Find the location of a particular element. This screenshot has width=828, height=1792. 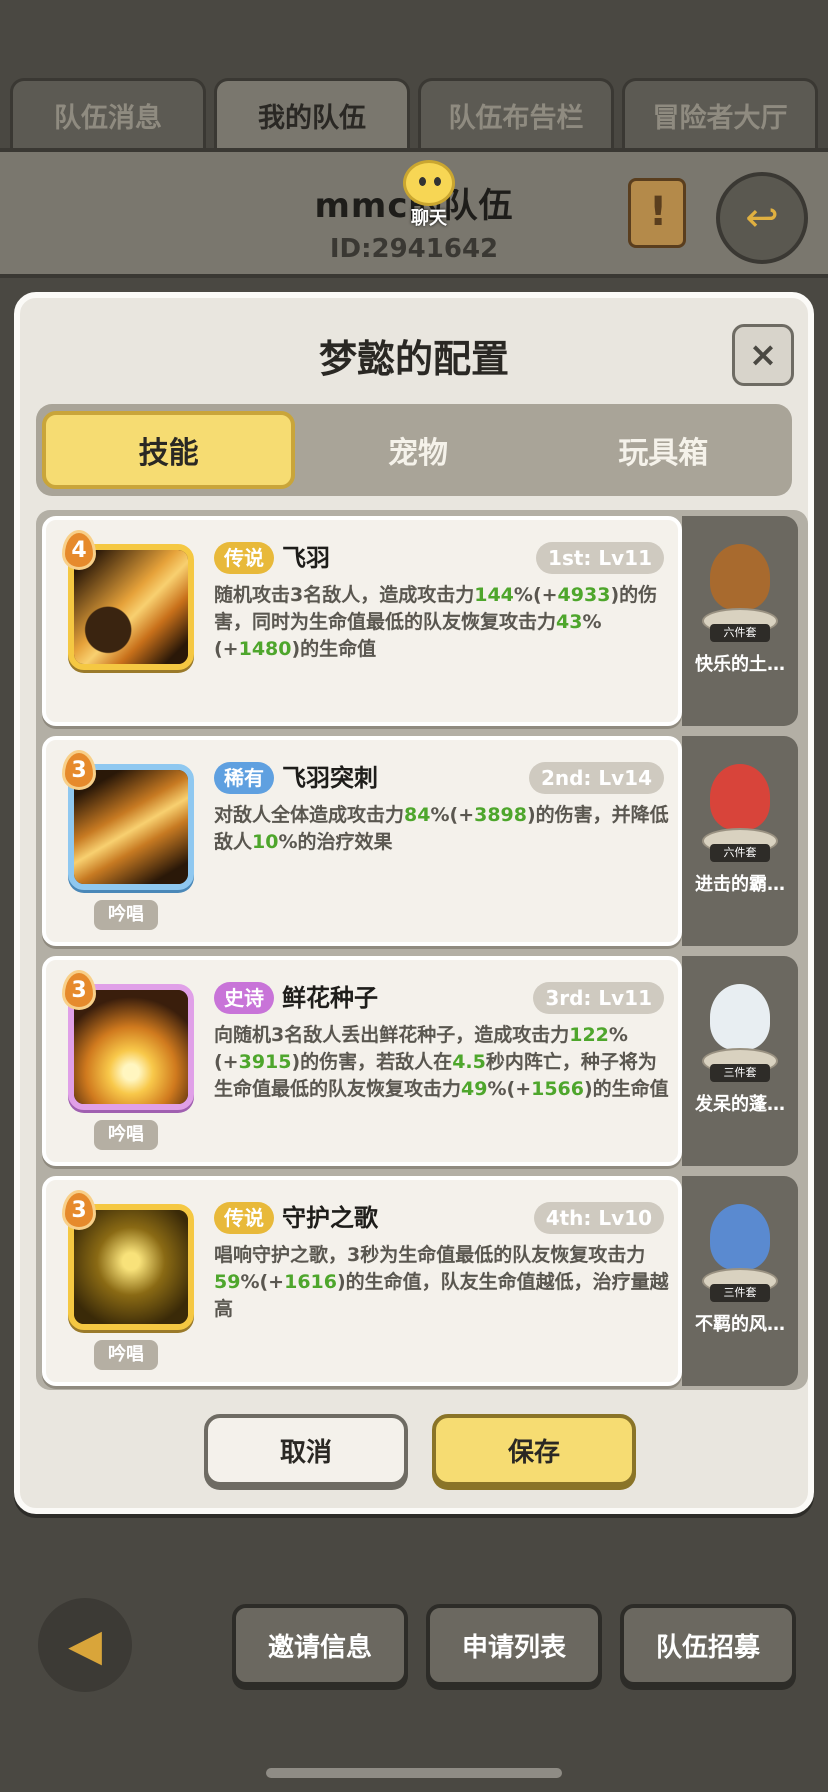

invite-info-button: 邀请信息 is located at coordinates (320, 1645).